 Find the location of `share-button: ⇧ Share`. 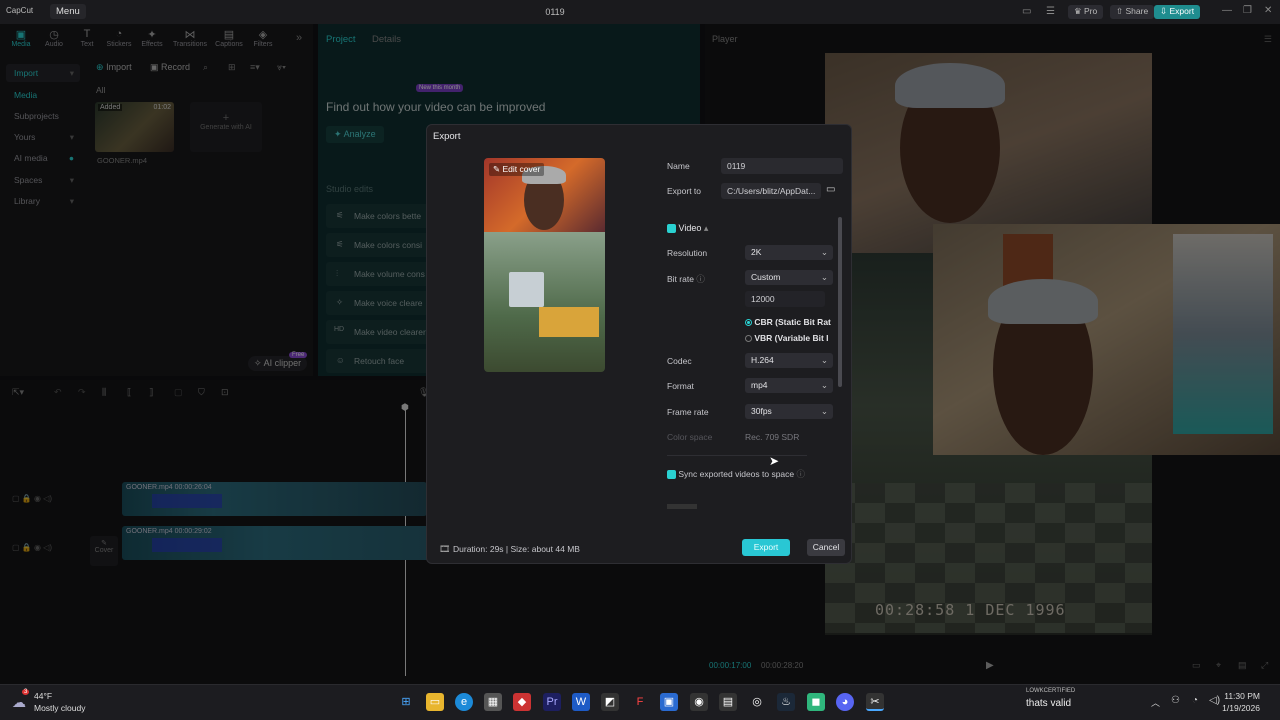

share-button: ⇧ Share is located at coordinates (1132, 12).